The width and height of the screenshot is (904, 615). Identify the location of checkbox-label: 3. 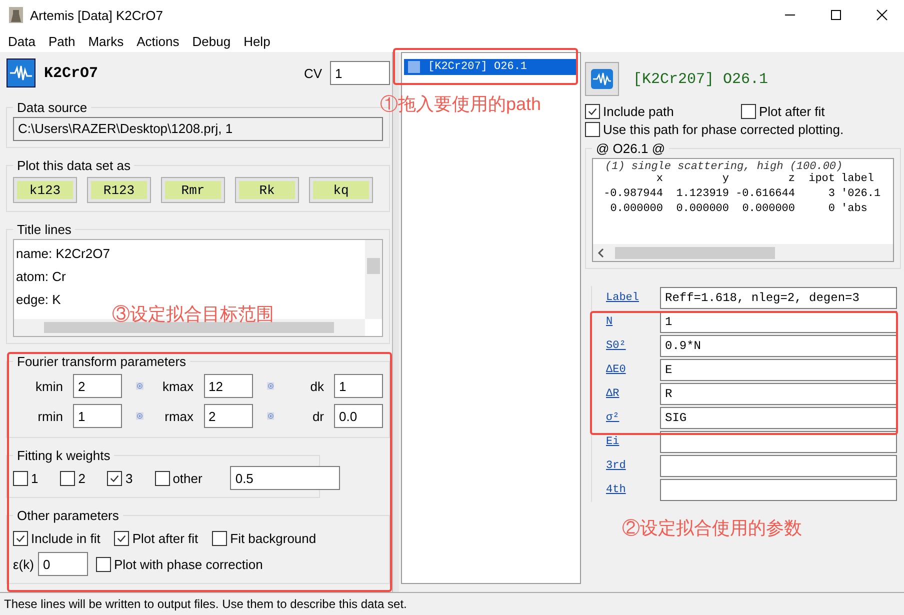
(129, 478).